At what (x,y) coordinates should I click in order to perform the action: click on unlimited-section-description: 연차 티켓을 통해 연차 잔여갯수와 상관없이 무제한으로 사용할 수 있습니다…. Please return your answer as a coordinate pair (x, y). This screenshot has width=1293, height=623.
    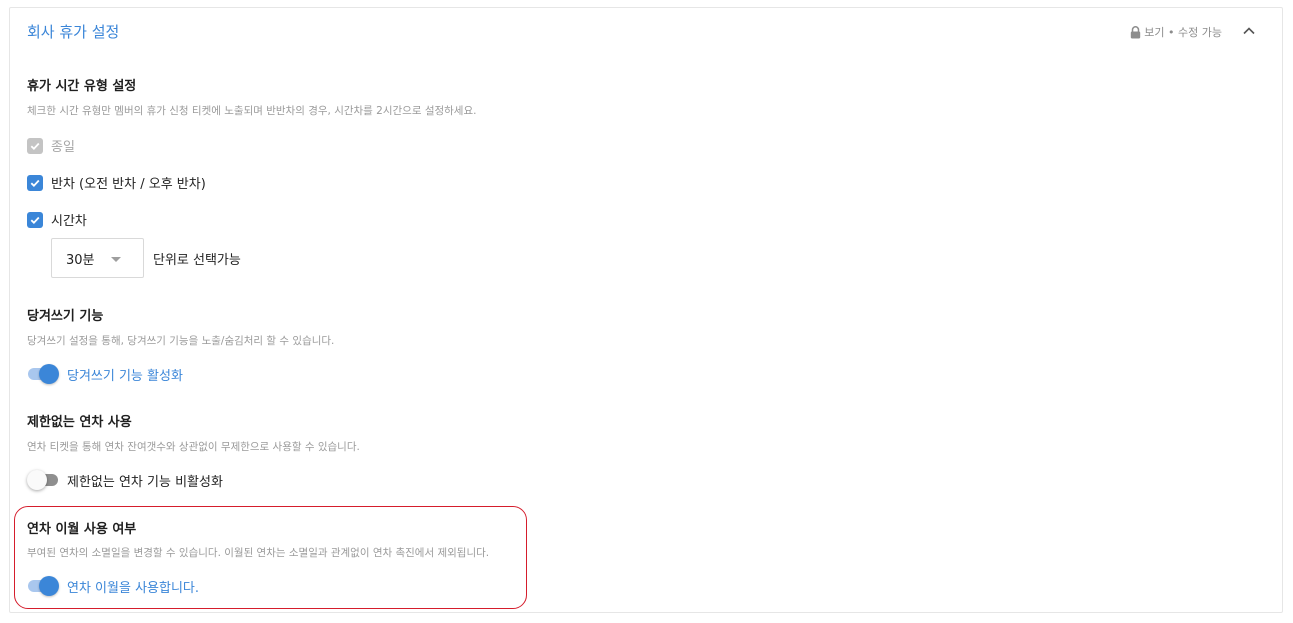
    Looking at the image, I should click on (193, 447).